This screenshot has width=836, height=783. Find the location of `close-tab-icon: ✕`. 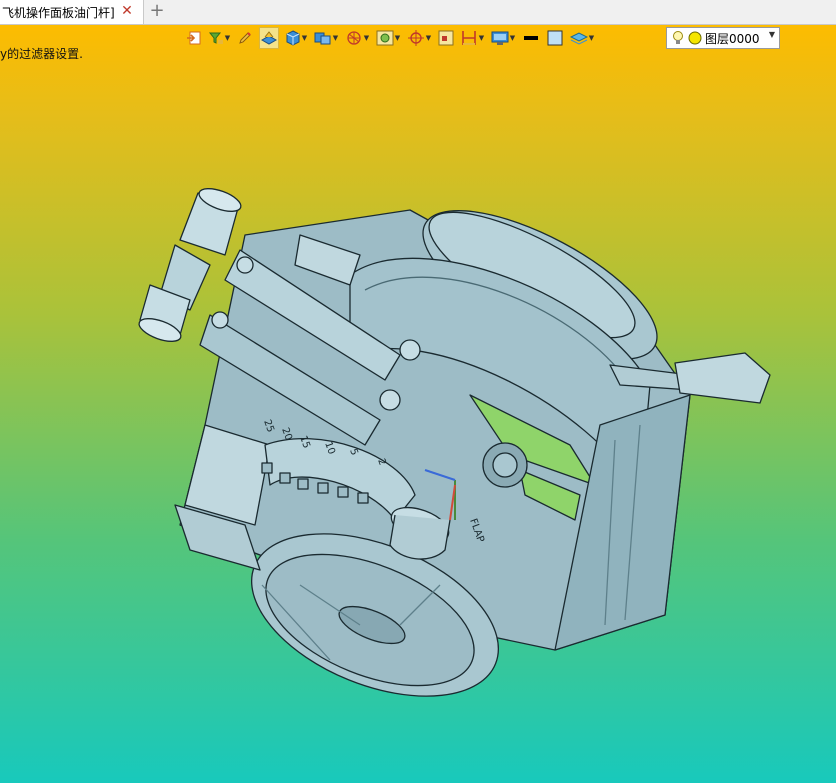

close-tab-icon: ✕ is located at coordinates (127, 11).